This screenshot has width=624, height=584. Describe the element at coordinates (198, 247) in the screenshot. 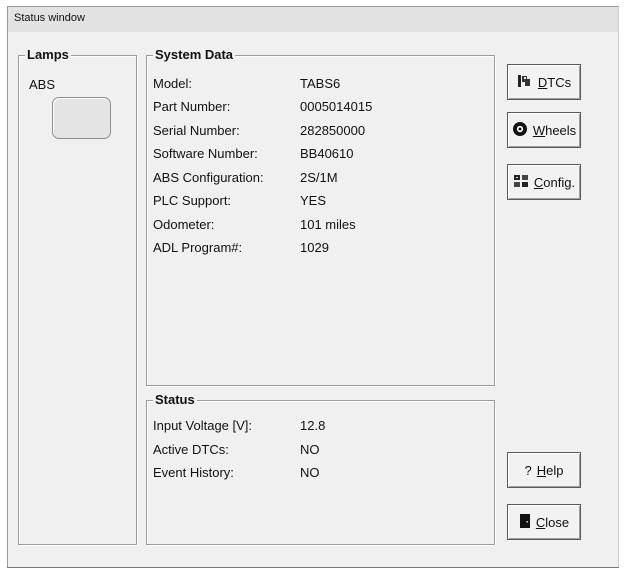

I see `adl-program-label: ADL Program#:` at that location.